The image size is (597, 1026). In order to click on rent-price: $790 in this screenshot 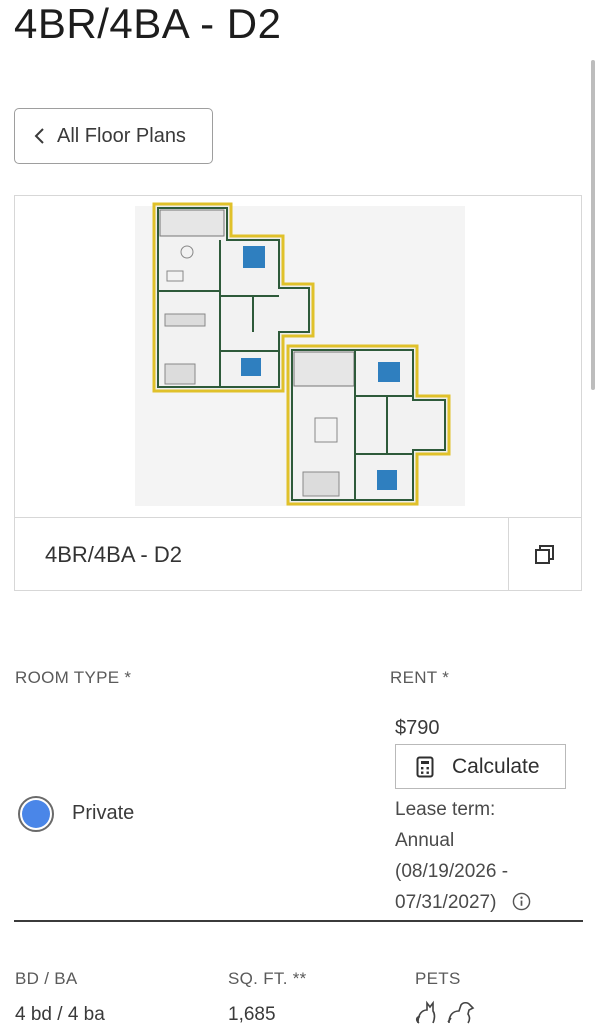, I will do `click(417, 728)`.